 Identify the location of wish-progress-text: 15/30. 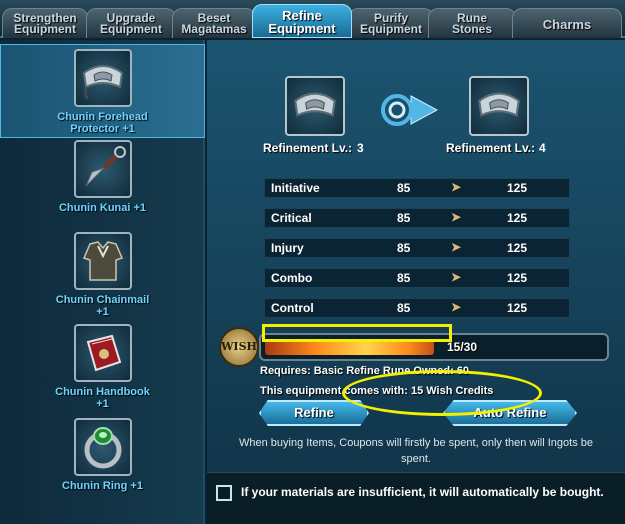
(461, 347).